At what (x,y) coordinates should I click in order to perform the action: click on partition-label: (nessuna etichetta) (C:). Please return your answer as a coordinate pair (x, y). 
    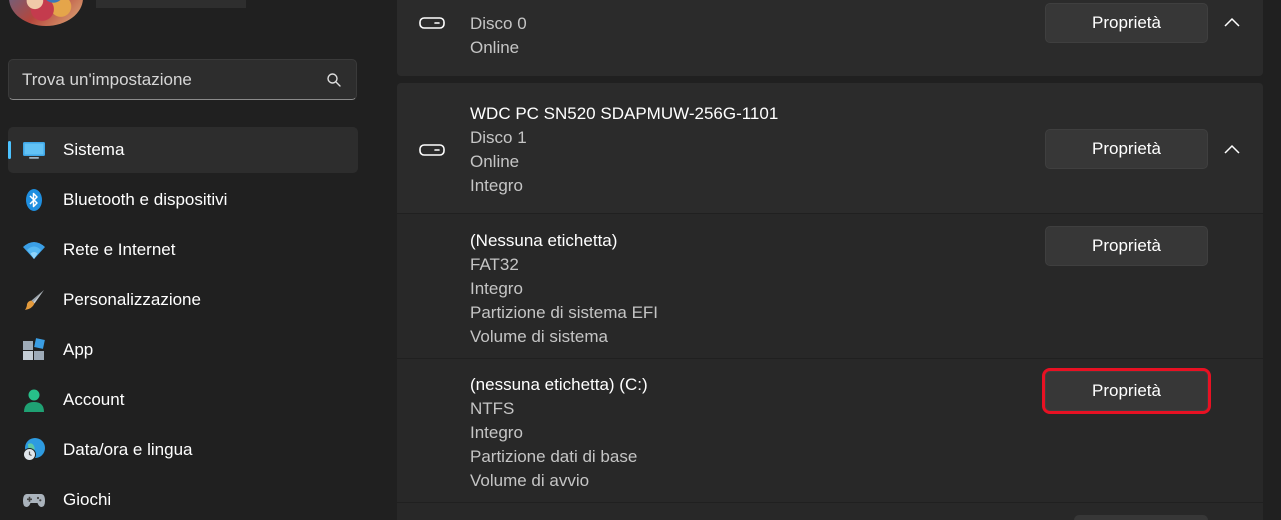
    Looking at the image, I should click on (559, 384).